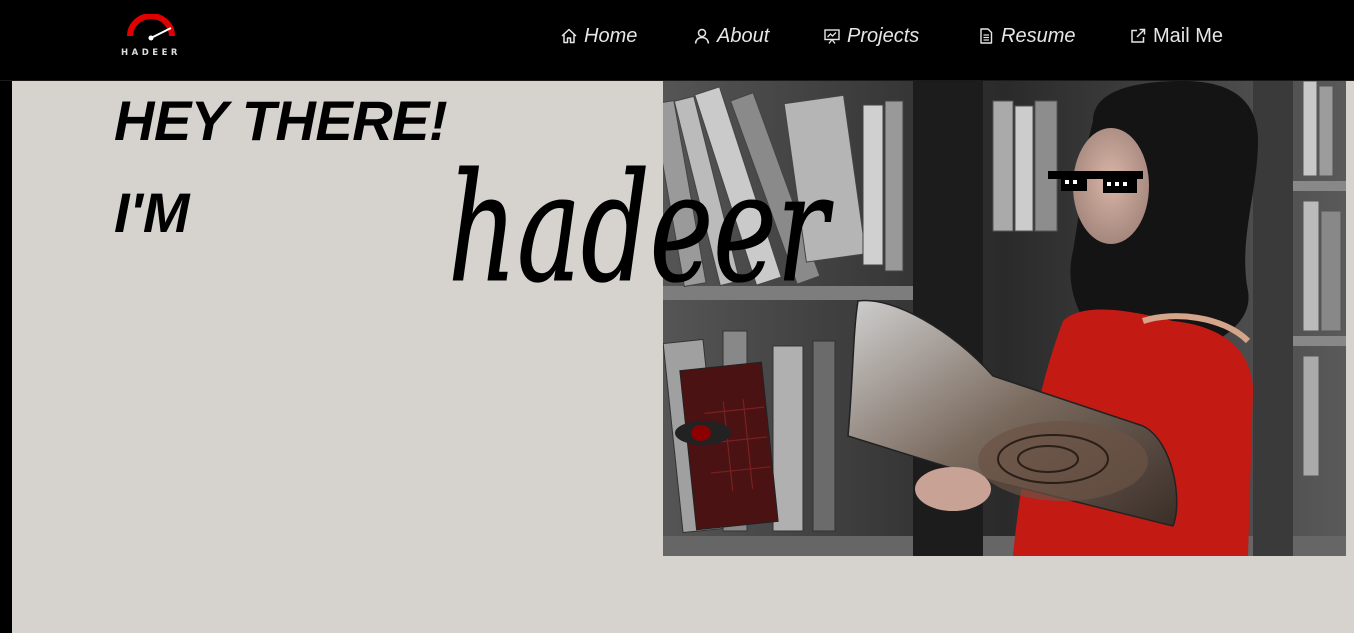 This screenshot has width=1354, height=633. Describe the element at coordinates (281, 120) in the screenshot. I see `hero-greeting: HEY THERE!` at that location.